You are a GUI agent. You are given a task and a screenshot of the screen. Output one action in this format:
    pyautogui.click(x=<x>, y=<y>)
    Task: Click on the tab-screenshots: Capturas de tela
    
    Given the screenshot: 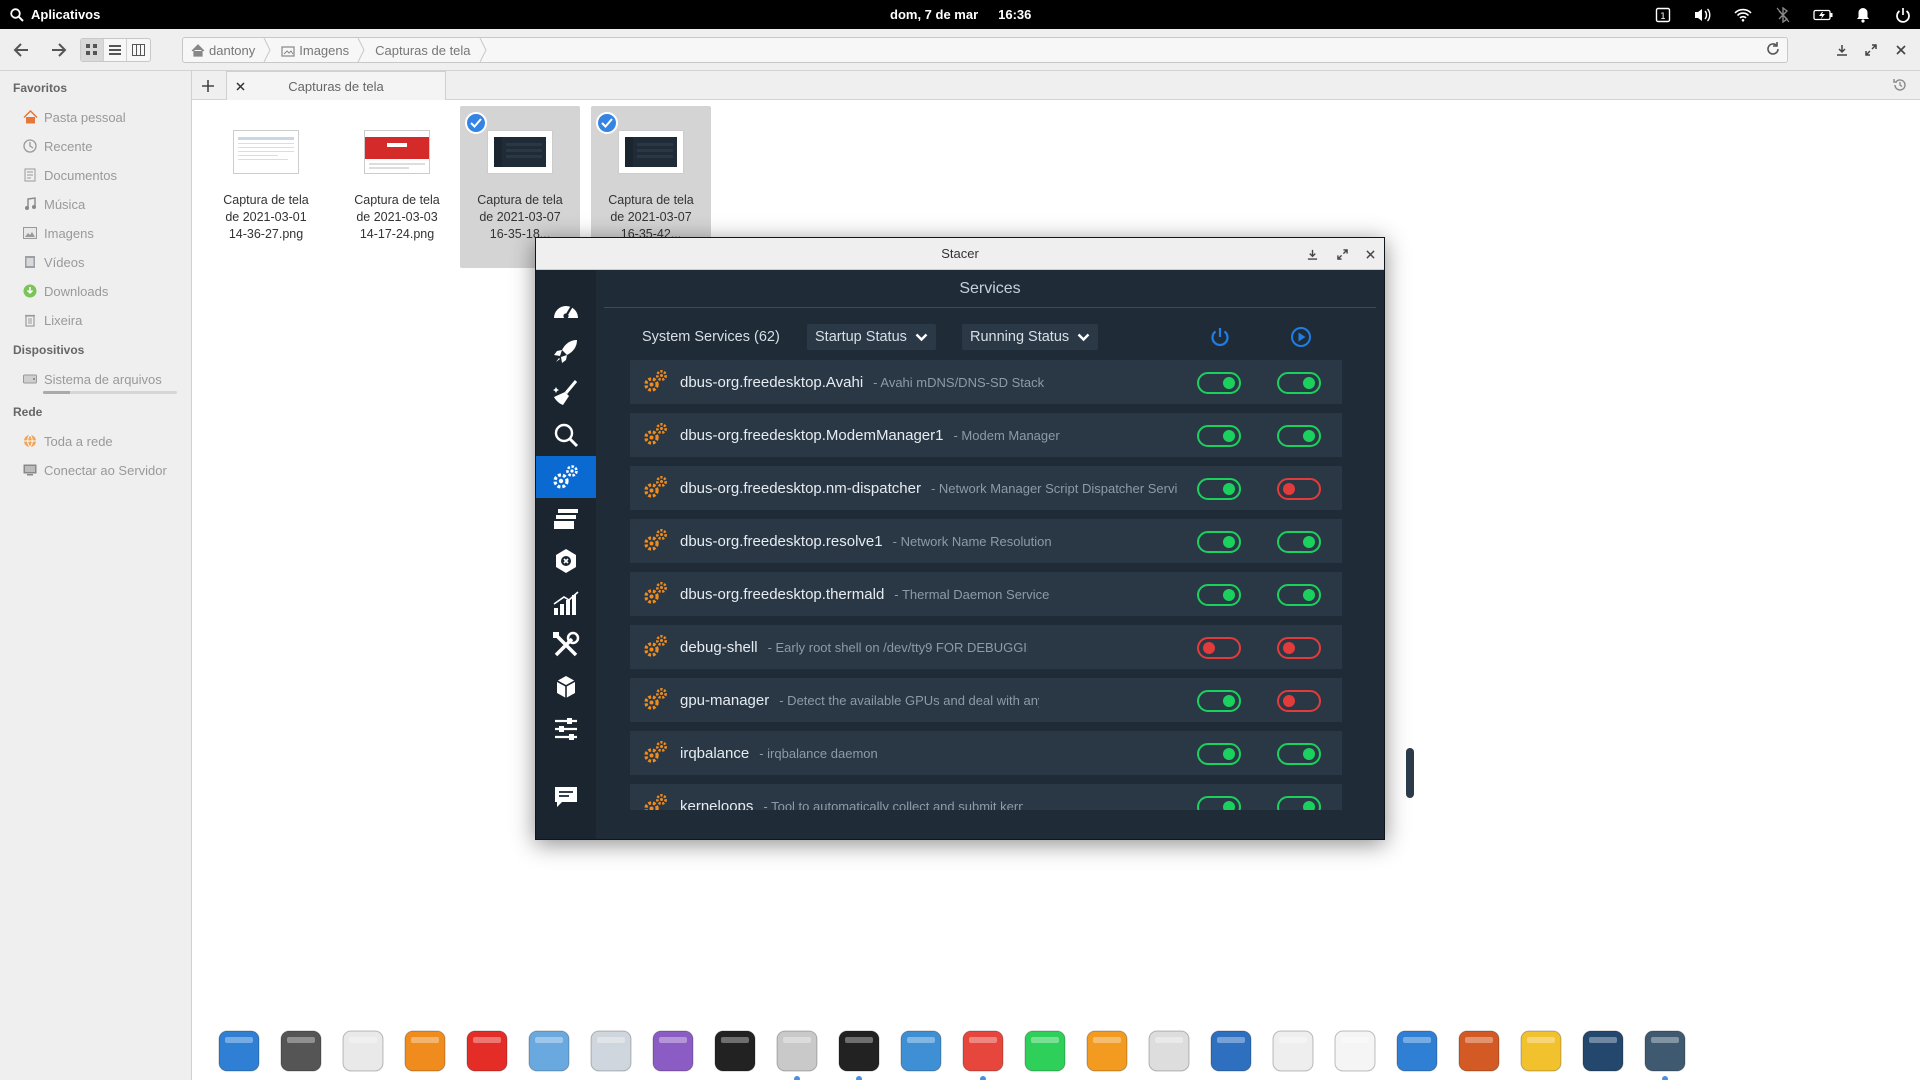 What is the action you would take?
    pyautogui.click(x=336, y=85)
    